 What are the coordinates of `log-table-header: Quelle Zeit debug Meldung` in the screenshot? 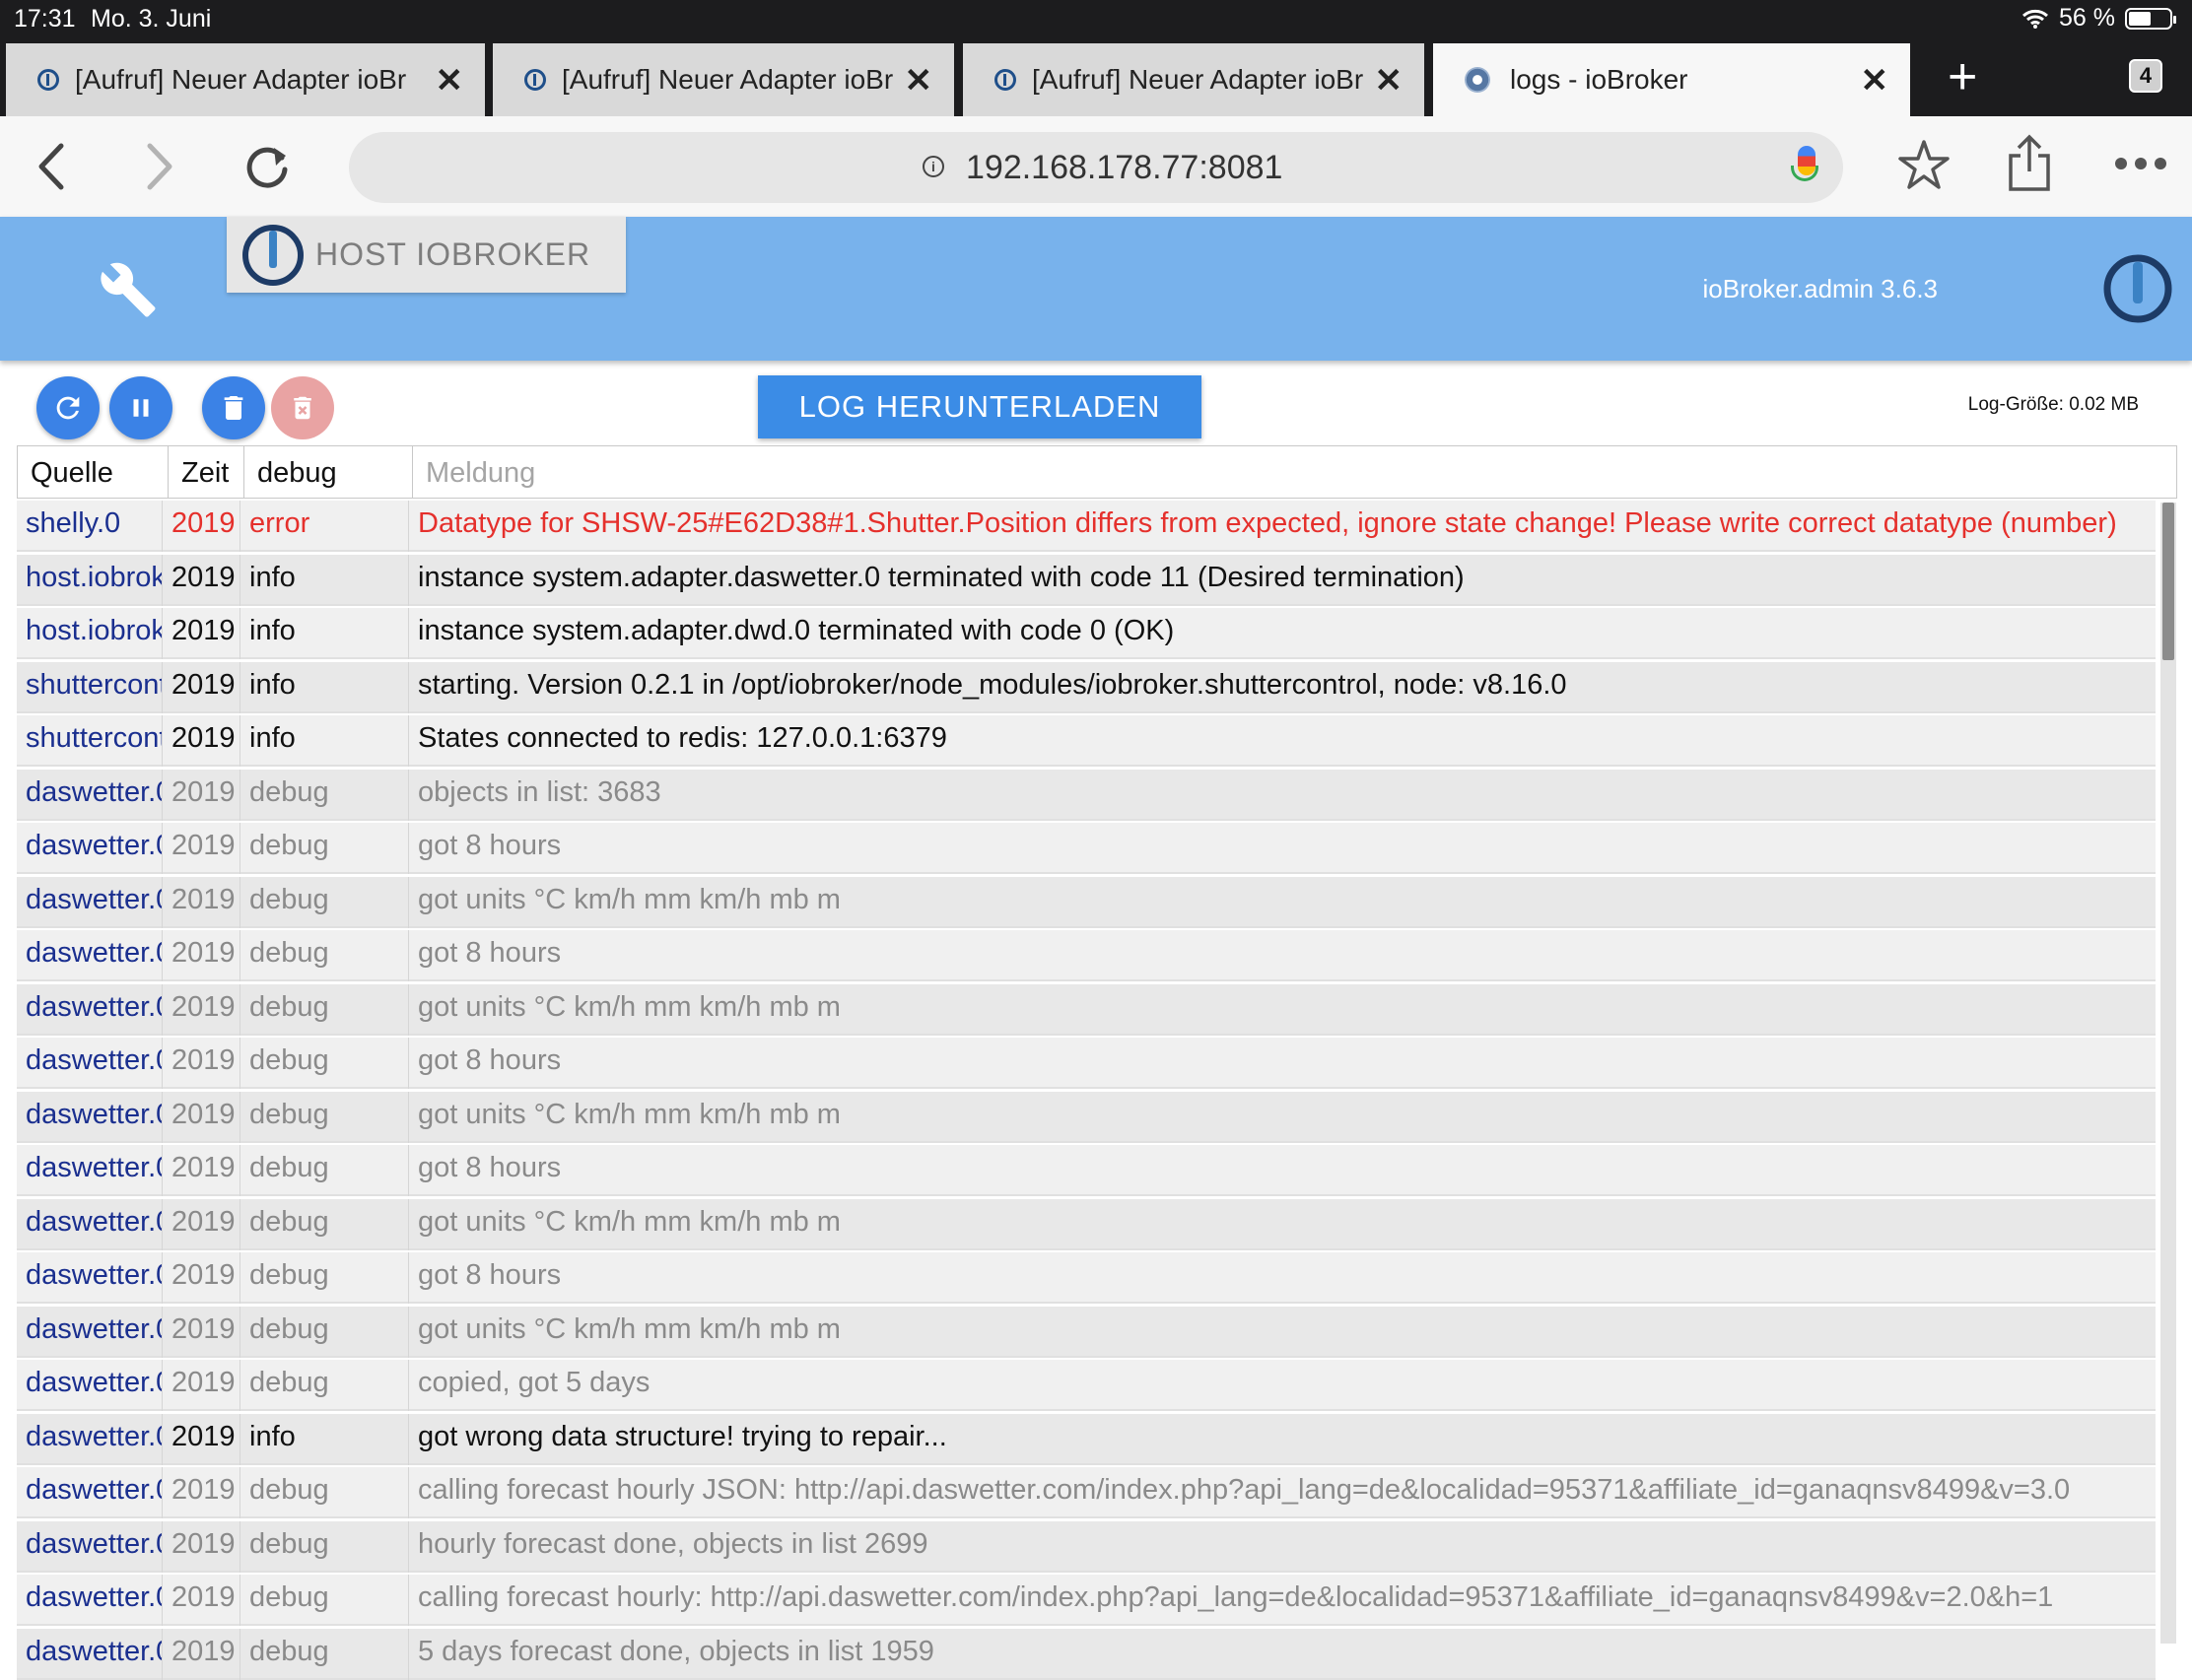 It's located at (1097, 472).